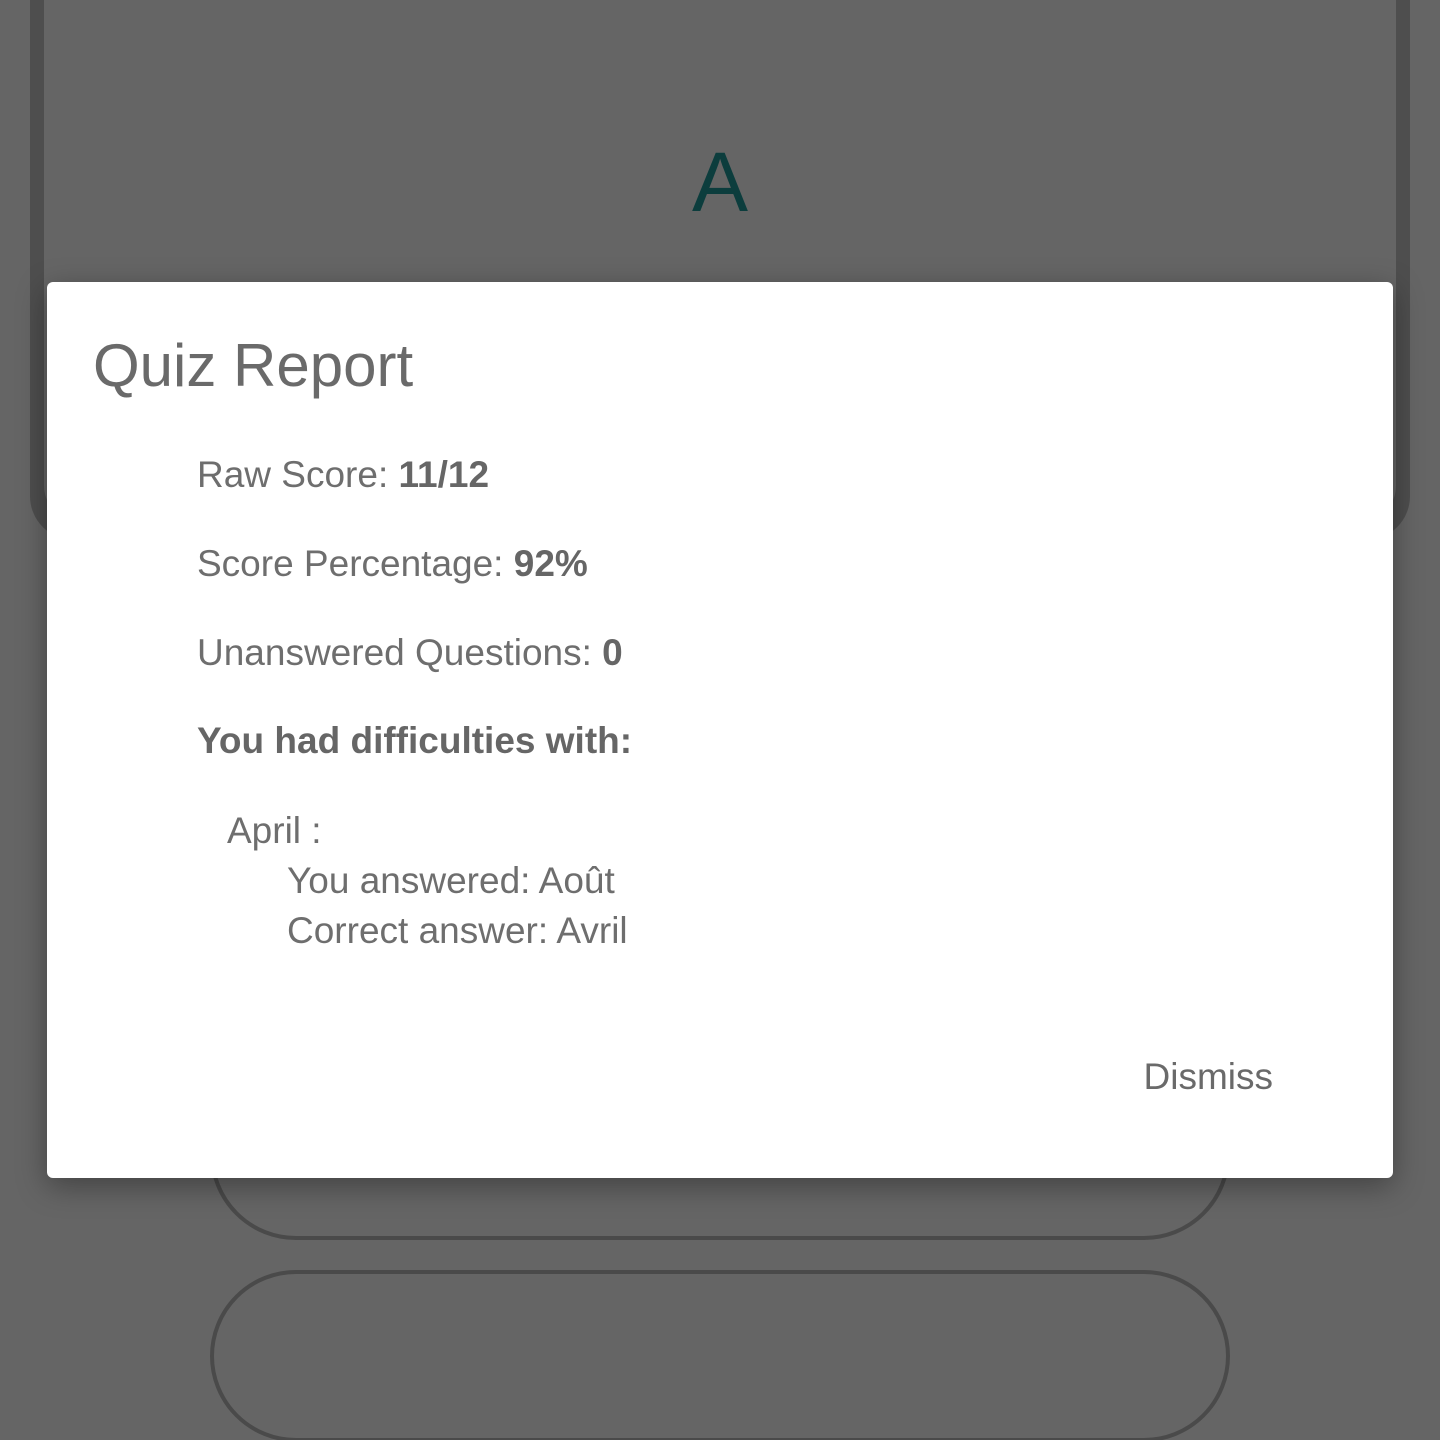 The height and width of the screenshot is (1440, 1440). I want to click on difficulty-term: April :, so click(274, 830).